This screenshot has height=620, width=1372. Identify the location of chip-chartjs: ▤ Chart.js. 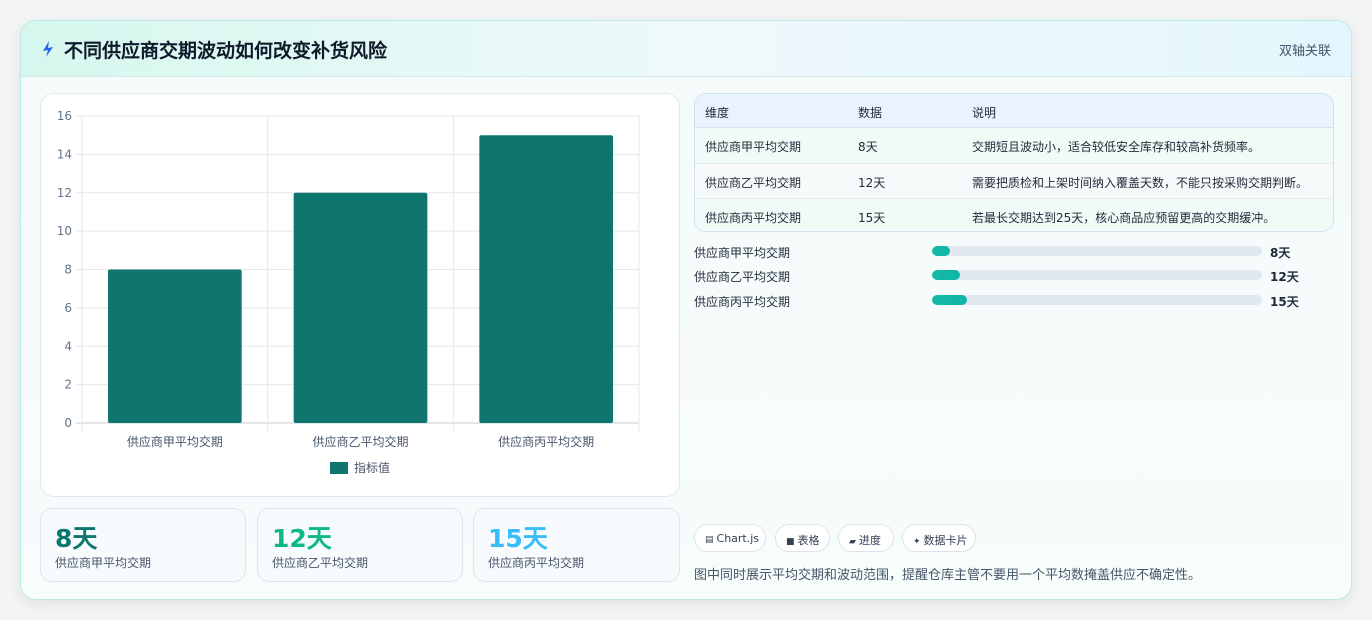
(730, 538).